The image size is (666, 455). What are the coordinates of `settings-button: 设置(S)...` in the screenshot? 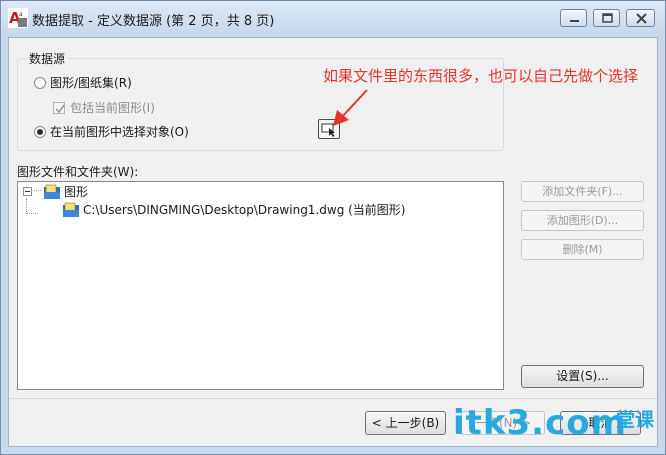 It's located at (582, 376).